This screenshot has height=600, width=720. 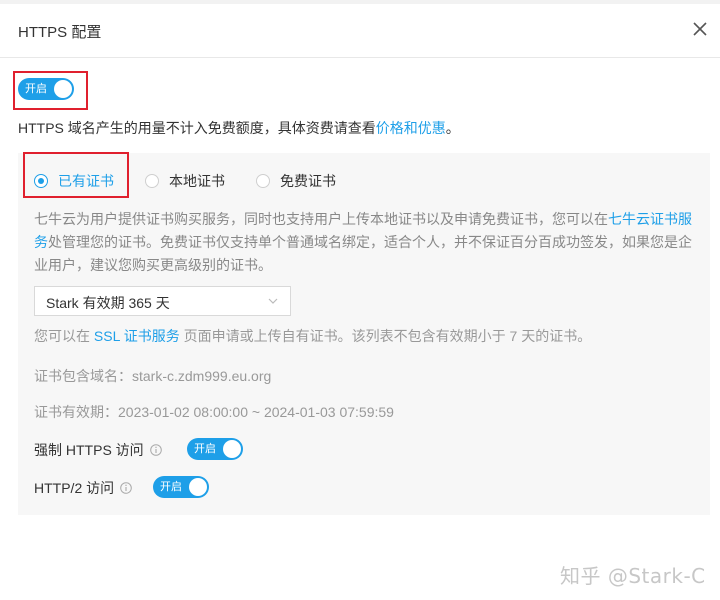 I want to click on cert-select-value: Stark 有效期 365 天, so click(x=108, y=303).